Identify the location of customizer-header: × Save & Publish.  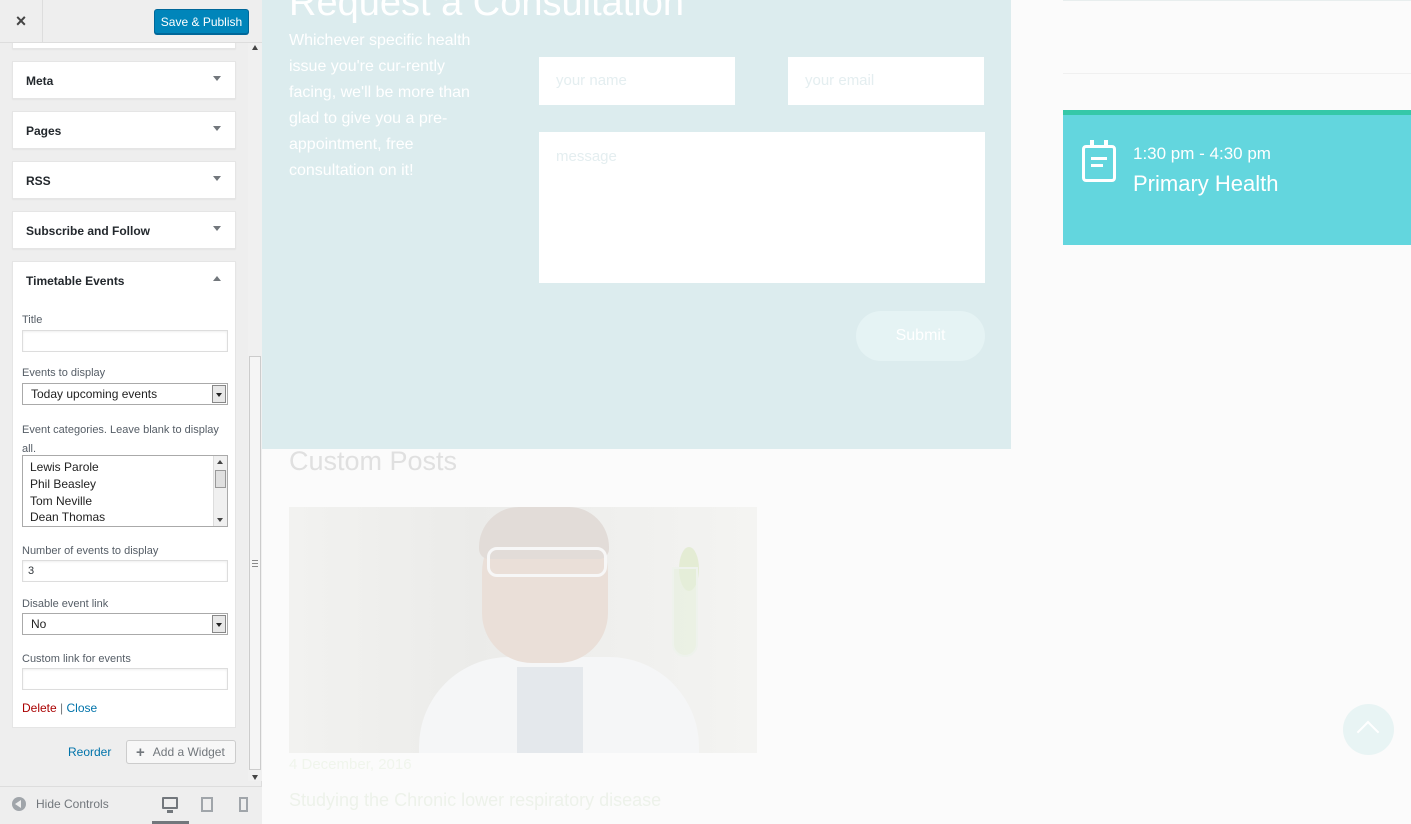
(131, 21).